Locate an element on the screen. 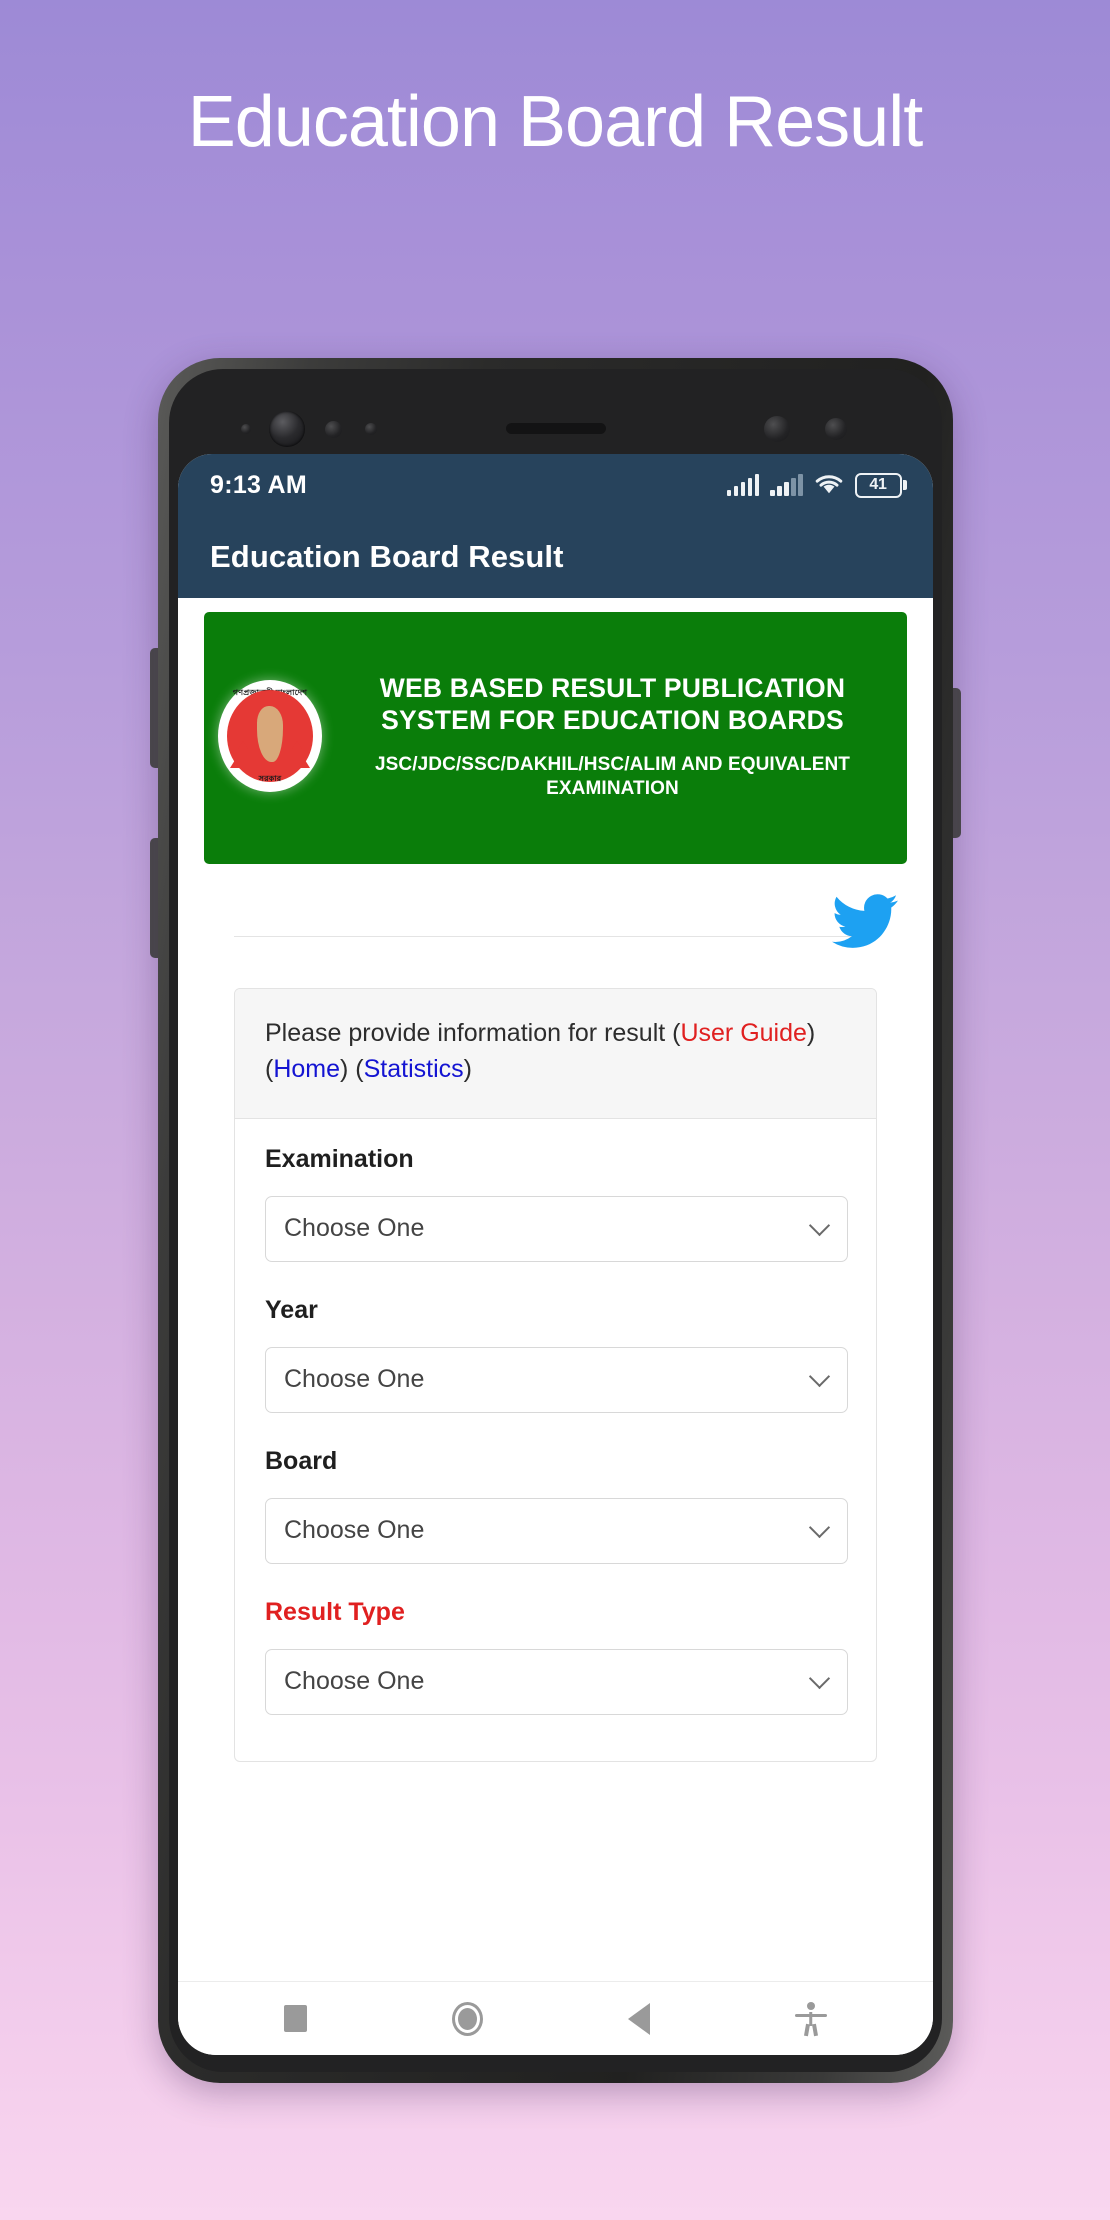  battery-level-label: 41 is located at coordinates (878, 484).